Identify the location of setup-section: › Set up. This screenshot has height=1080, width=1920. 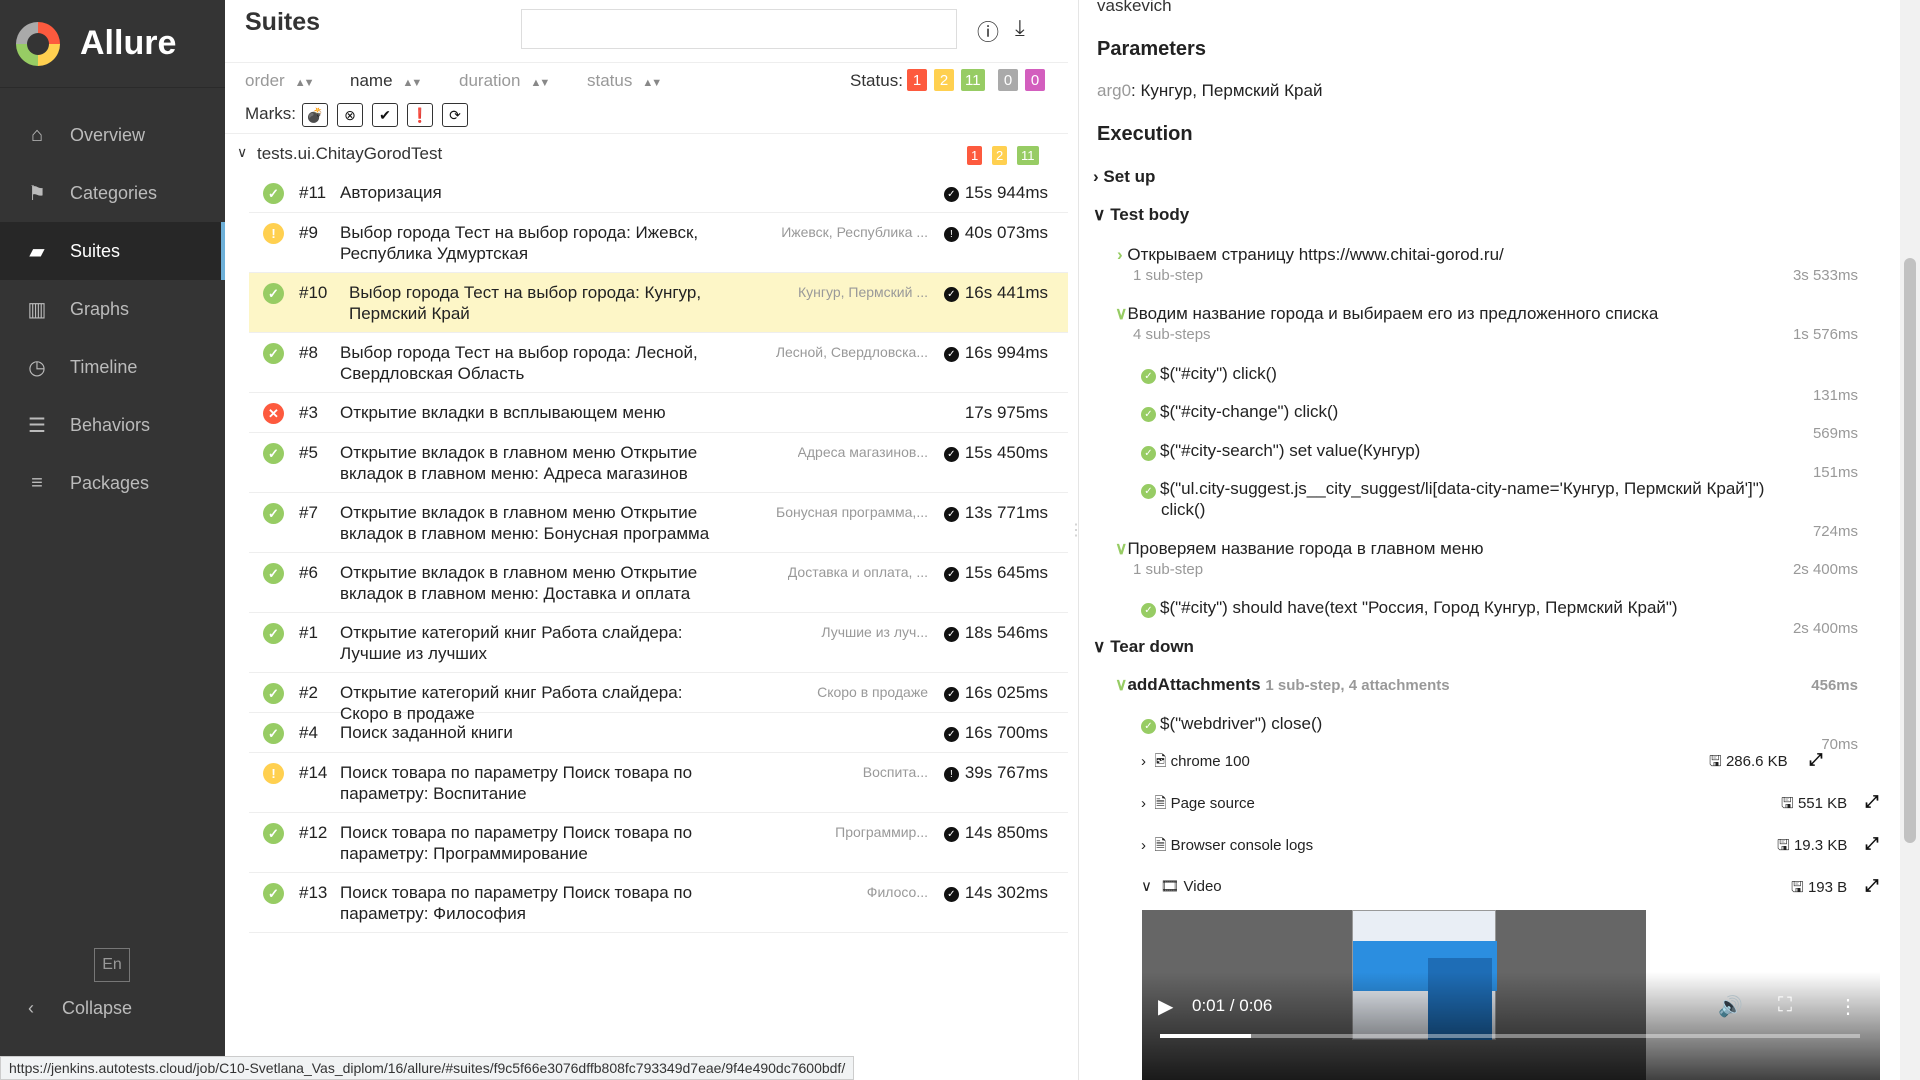
(1124, 177).